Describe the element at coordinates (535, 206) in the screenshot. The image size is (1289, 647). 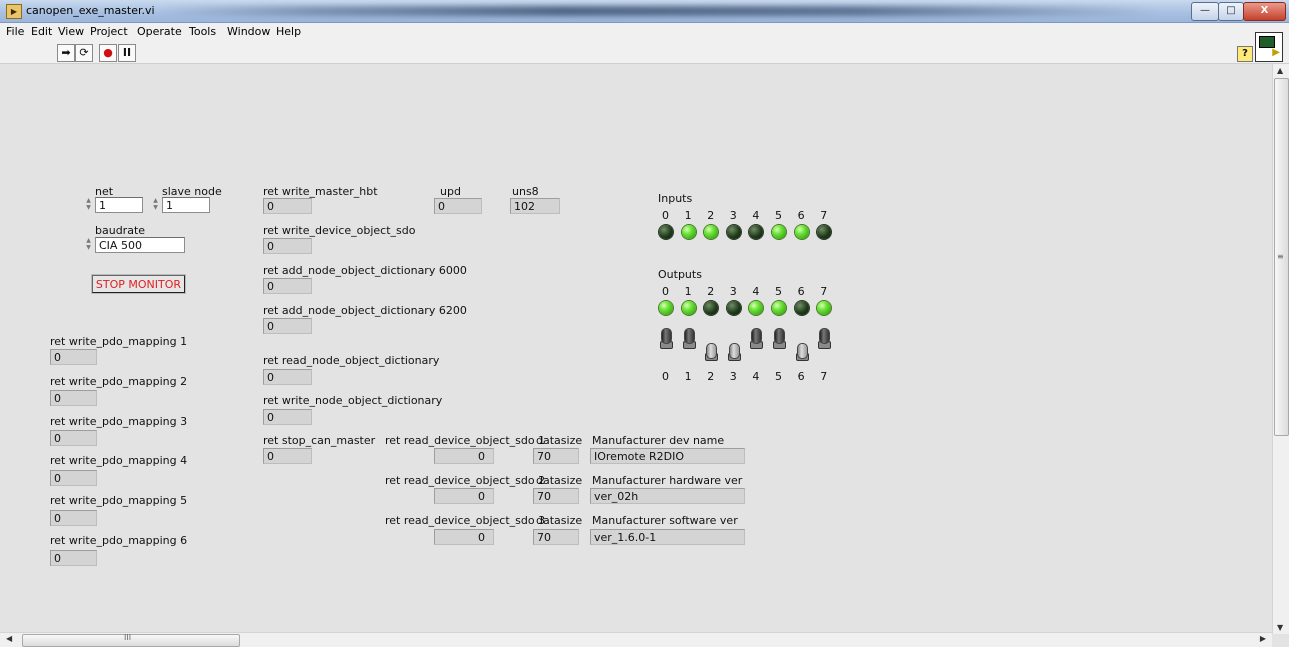
I see `uns8-value: 102` at that location.